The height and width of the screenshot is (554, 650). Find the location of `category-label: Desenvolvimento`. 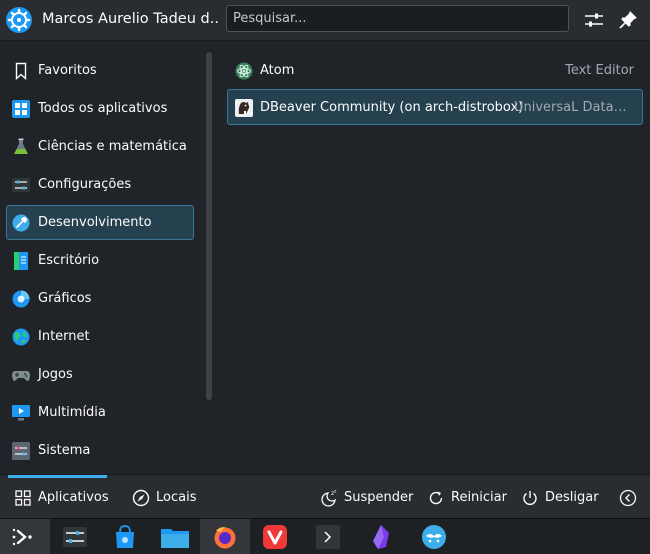

category-label: Desenvolvimento is located at coordinates (95, 222).